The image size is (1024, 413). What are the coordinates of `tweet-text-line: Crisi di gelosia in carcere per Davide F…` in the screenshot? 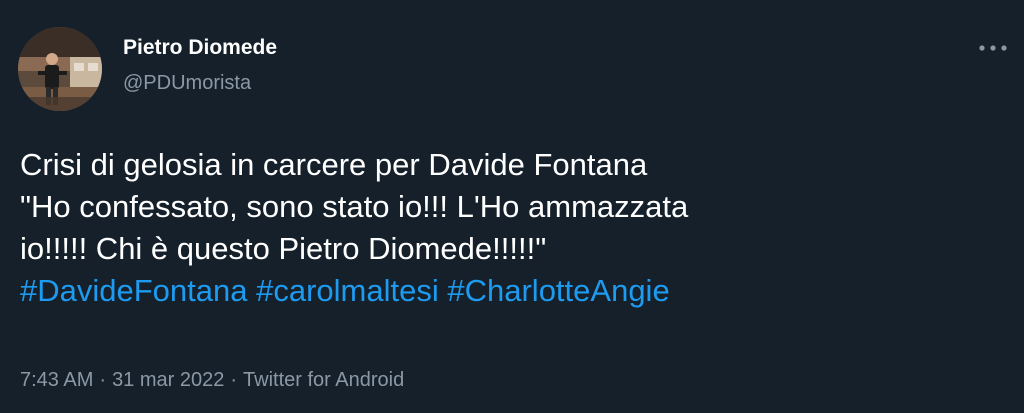 It's located at (334, 164).